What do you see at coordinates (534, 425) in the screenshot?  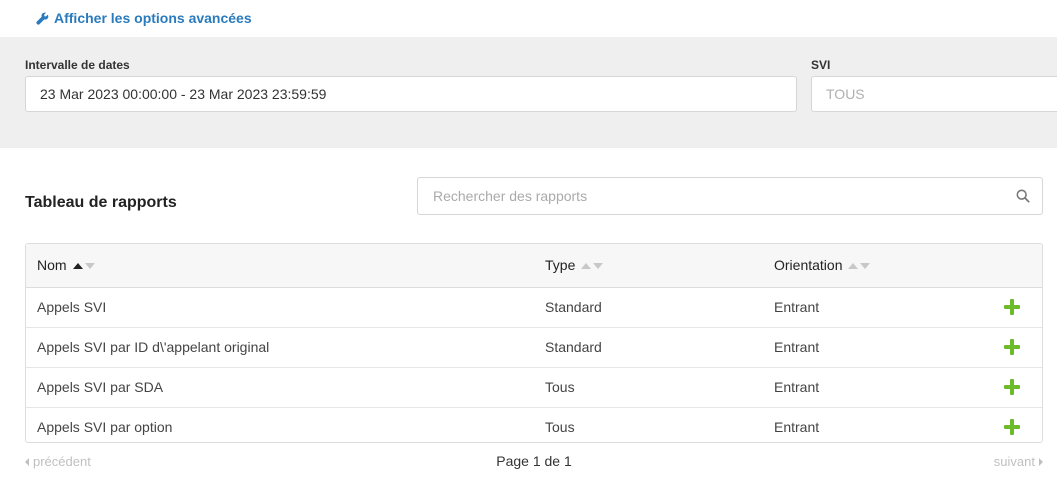 I see `table-row: Appels SVI par option Tous Entrant` at bounding box center [534, 425].